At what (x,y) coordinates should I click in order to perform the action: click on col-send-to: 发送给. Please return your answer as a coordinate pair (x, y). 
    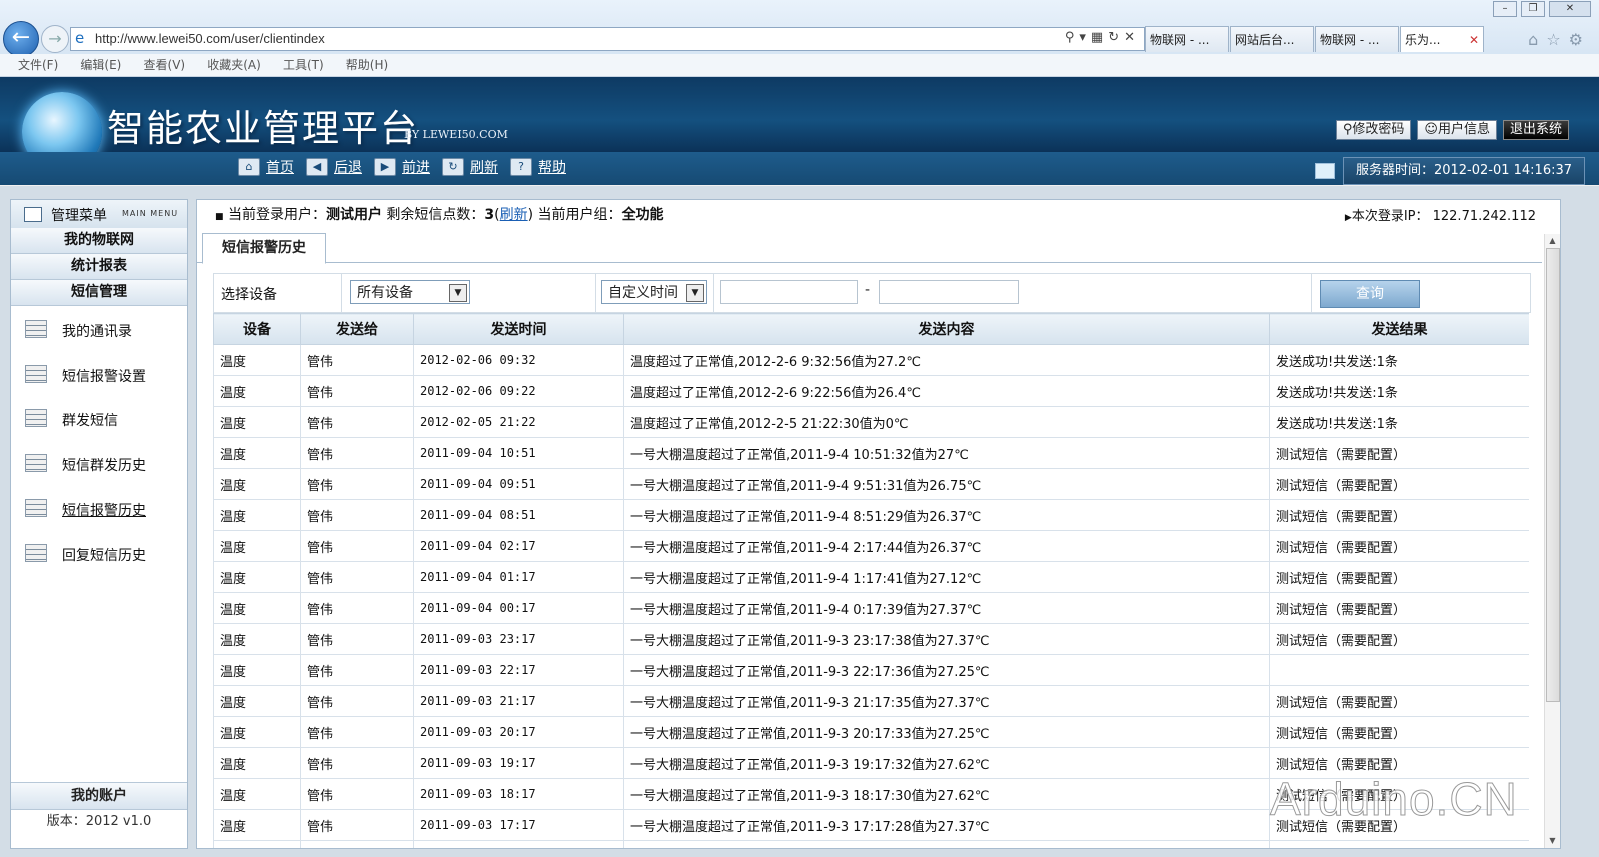
    Looking at the image, I should click on (357, 329).